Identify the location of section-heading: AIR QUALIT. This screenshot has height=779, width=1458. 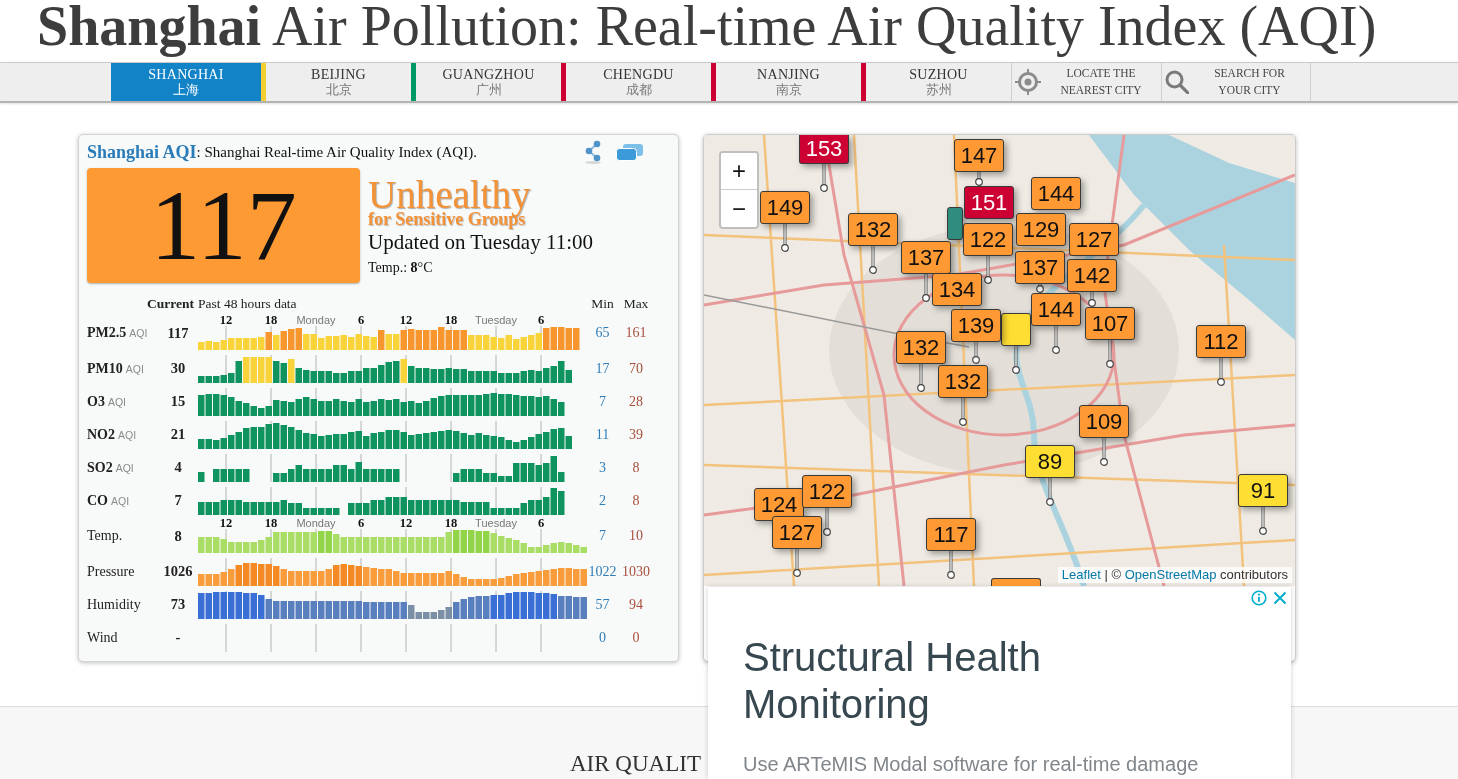
(635, 764).